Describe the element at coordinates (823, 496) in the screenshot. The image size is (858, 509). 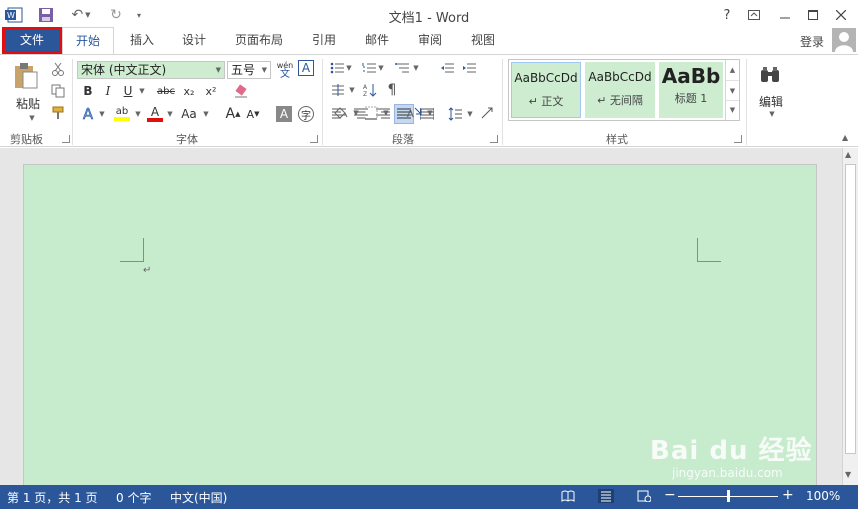
I see `zoom-level: 100%` at that location.